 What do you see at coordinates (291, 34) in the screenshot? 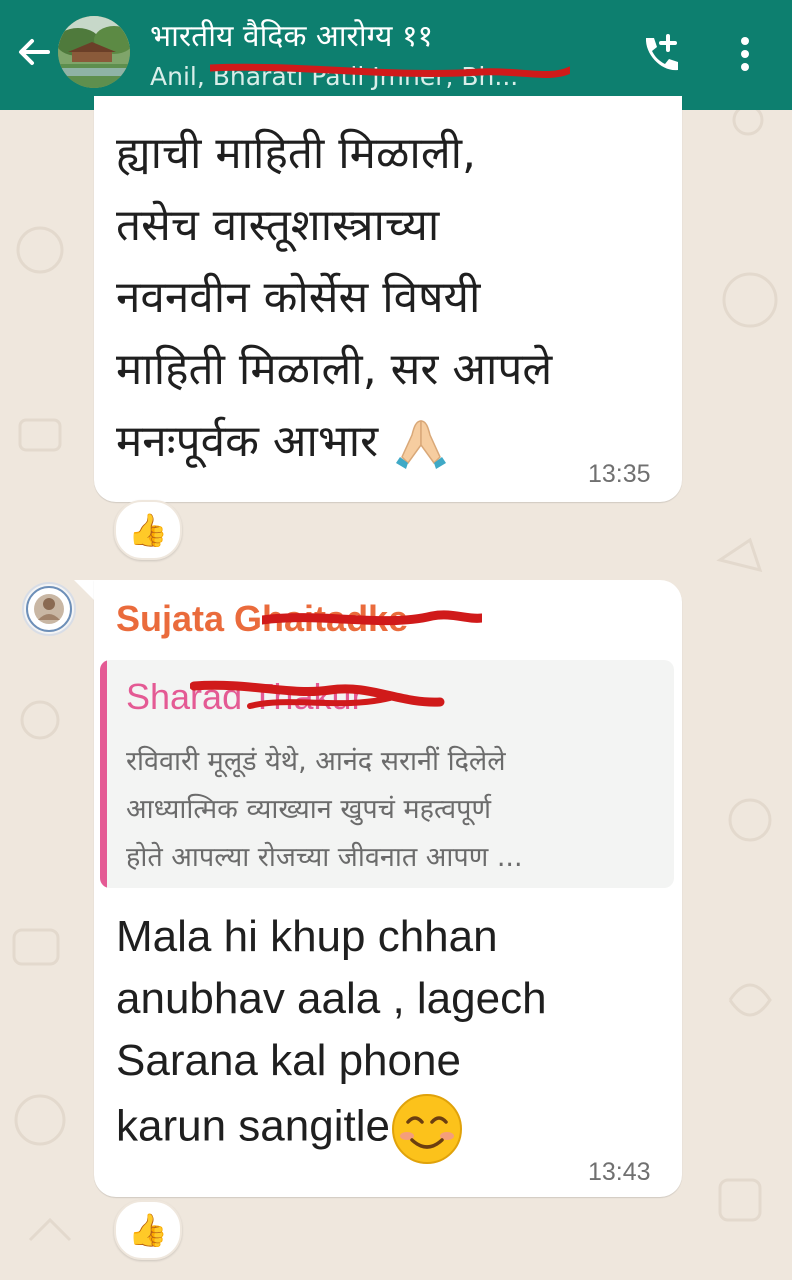
I see `group-title: भारतीय वैदिक आरोग्य ११` at bounding box center [291, 34].